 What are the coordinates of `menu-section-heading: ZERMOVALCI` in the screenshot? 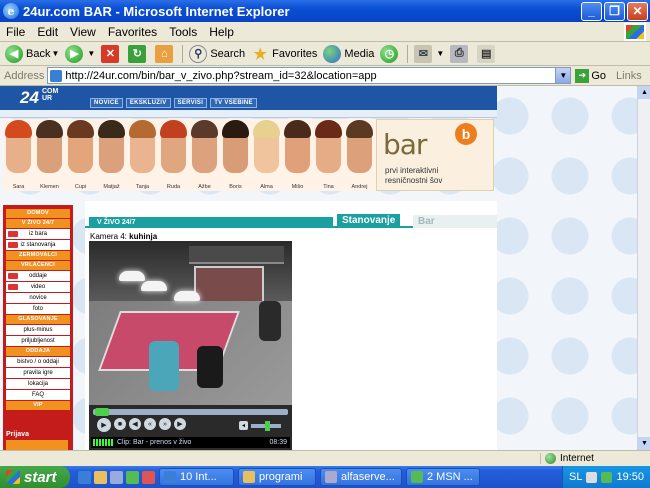 It's located at (38, 255).